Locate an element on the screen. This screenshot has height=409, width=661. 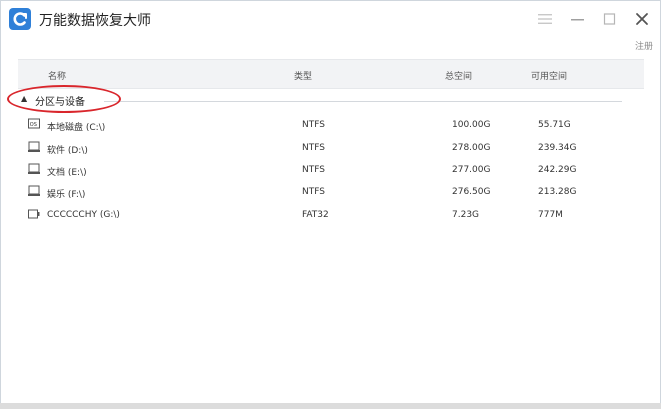
drive-name: CCCCCCHY (G:\) is located at coordinates (83, 215).